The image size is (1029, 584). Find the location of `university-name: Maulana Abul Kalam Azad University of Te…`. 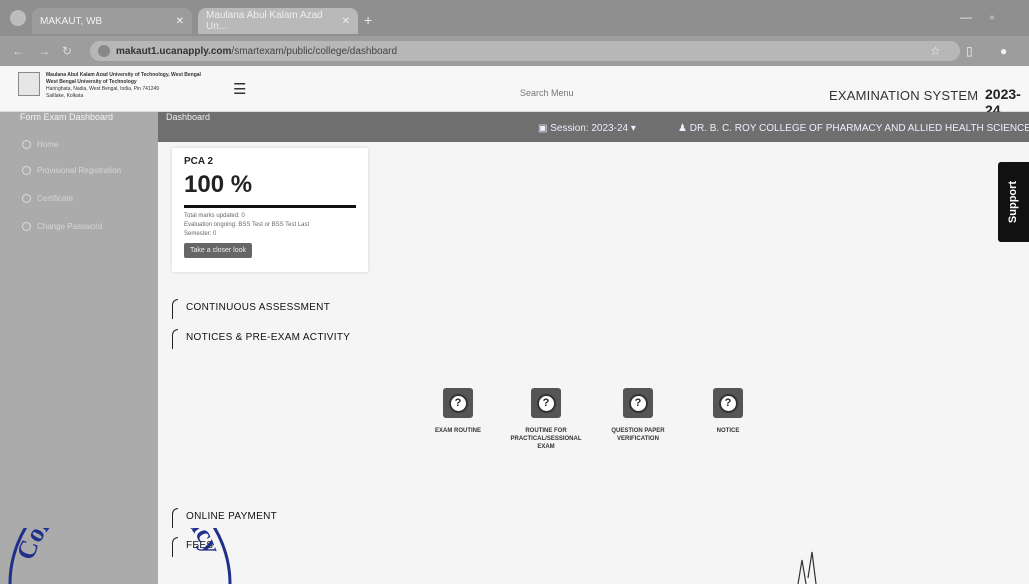

university-name: Maulana Abul Kalam Azad University of Te… is located at coordinates (141, 86).